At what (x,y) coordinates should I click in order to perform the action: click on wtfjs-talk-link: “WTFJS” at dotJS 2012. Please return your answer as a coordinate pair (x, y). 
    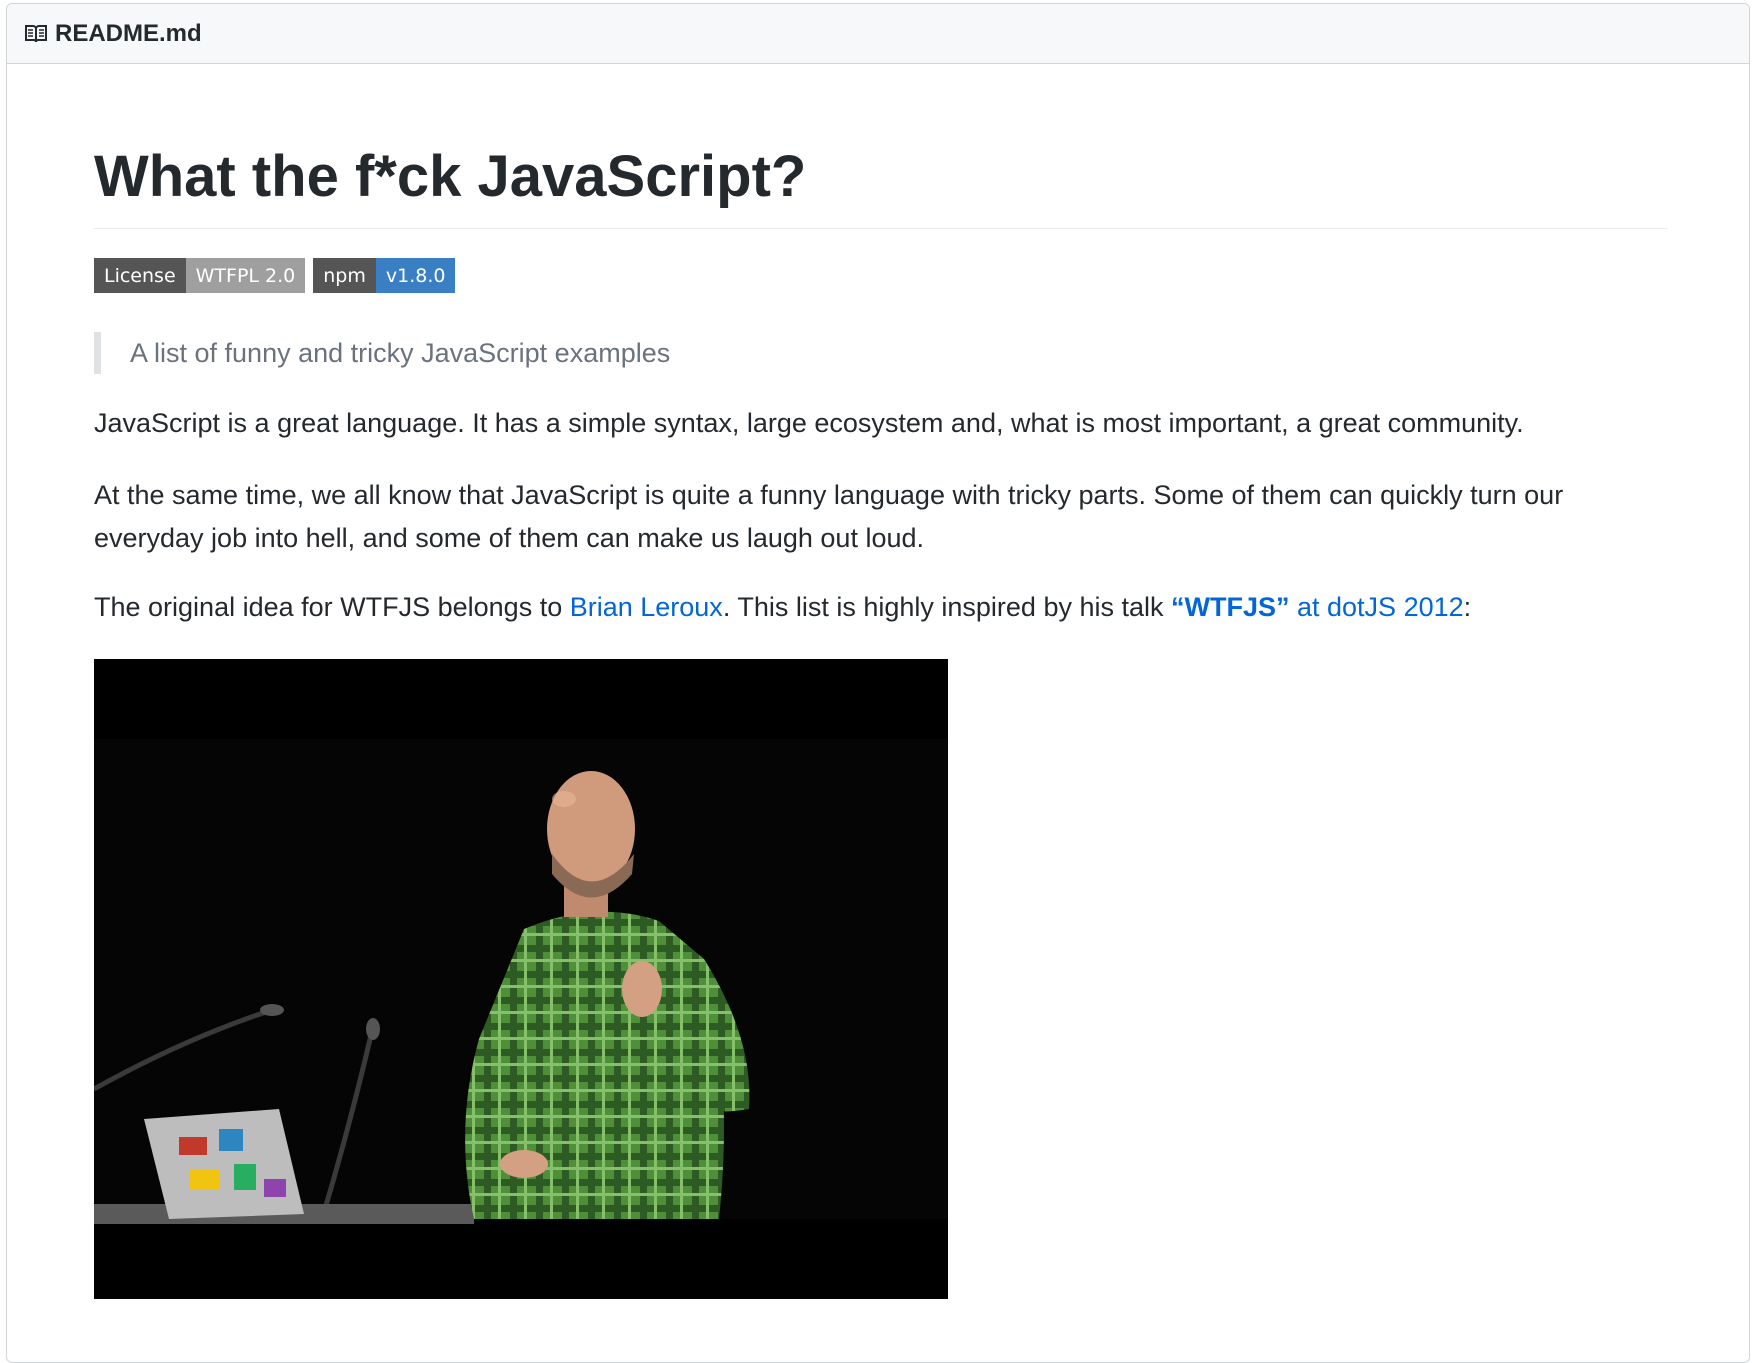
    Looking at the image, I should click on (1317, 607).